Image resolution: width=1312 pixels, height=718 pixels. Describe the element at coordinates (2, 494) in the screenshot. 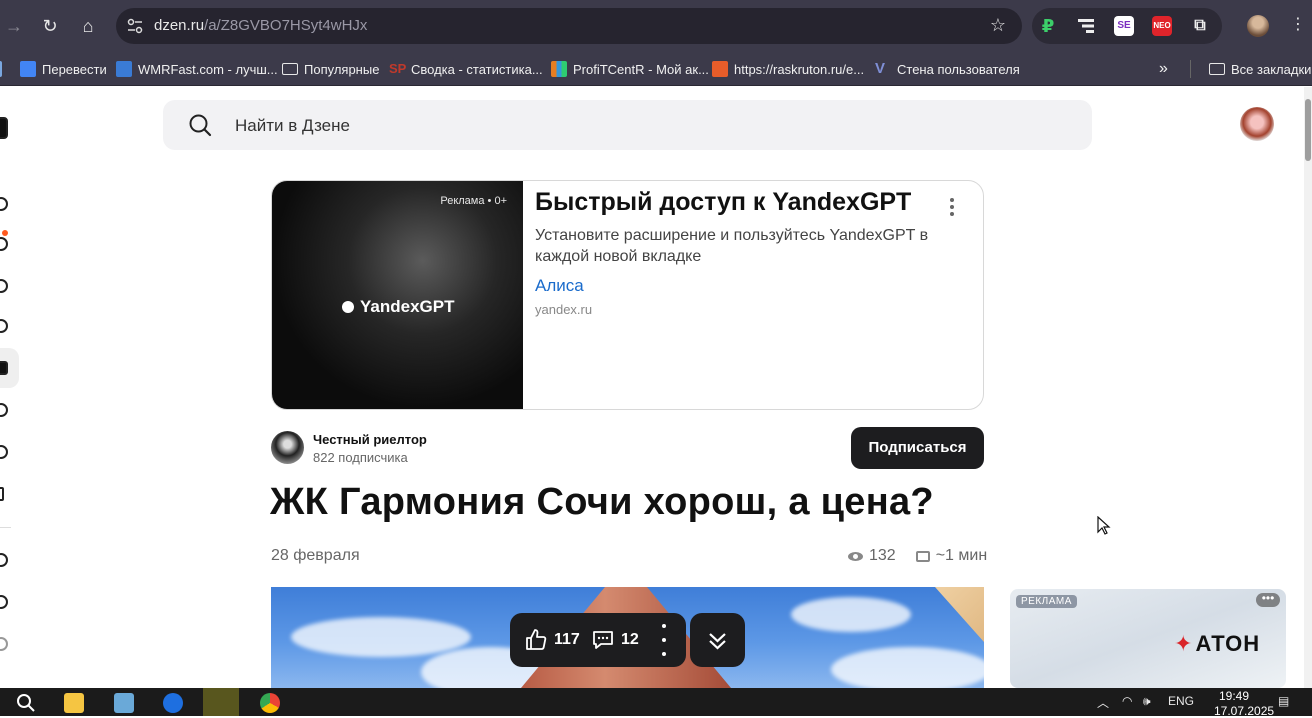

I see `studio-nav-icon` at that location.